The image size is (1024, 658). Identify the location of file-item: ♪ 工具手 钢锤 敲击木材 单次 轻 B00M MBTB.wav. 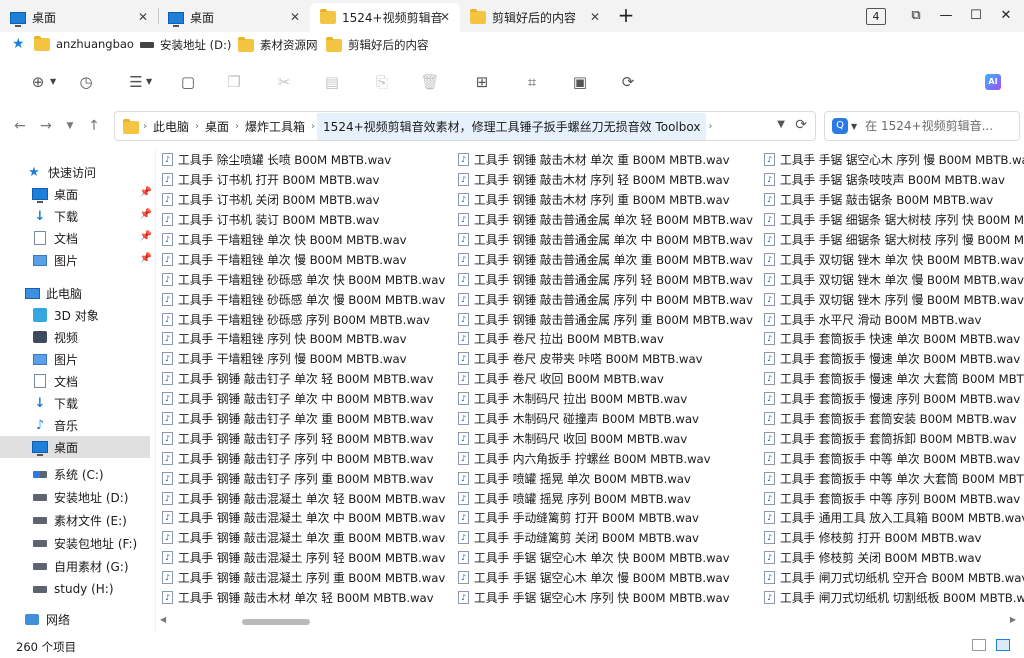
(303, 598).